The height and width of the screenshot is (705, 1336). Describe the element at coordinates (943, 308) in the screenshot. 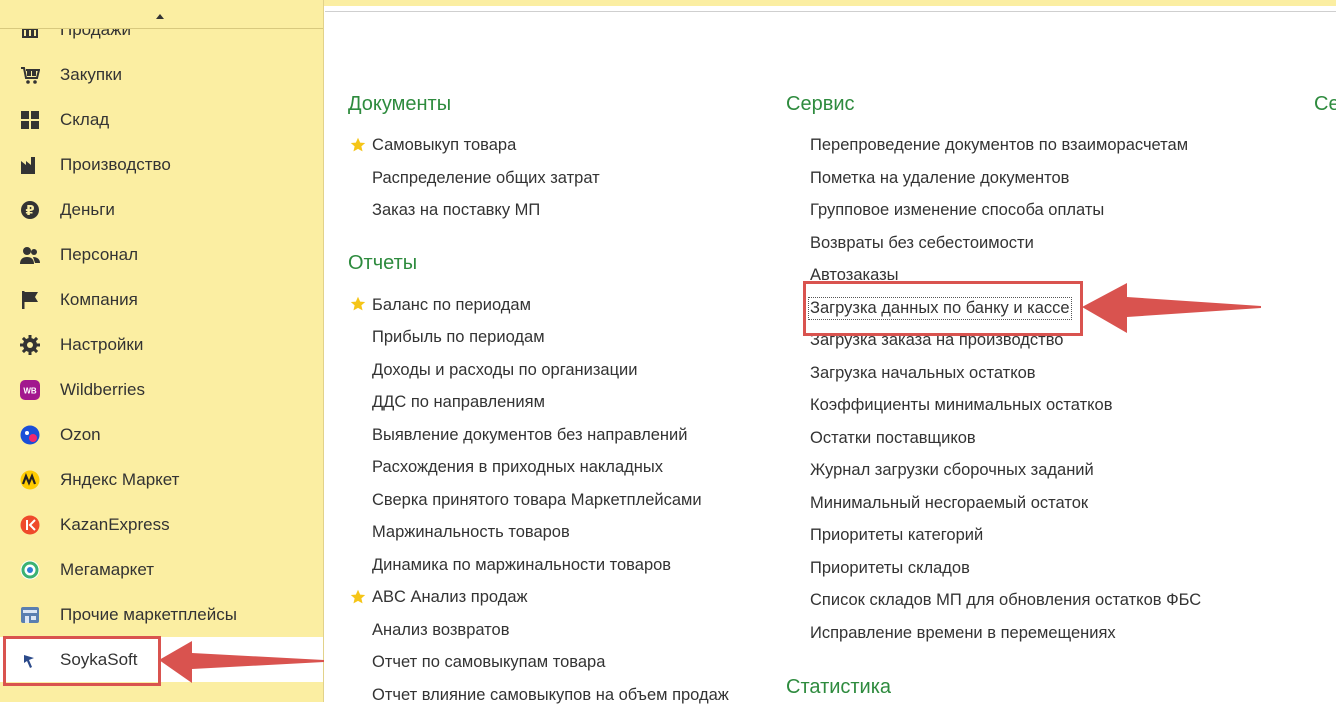

I see `bank-cash-highlight-box` at that location.